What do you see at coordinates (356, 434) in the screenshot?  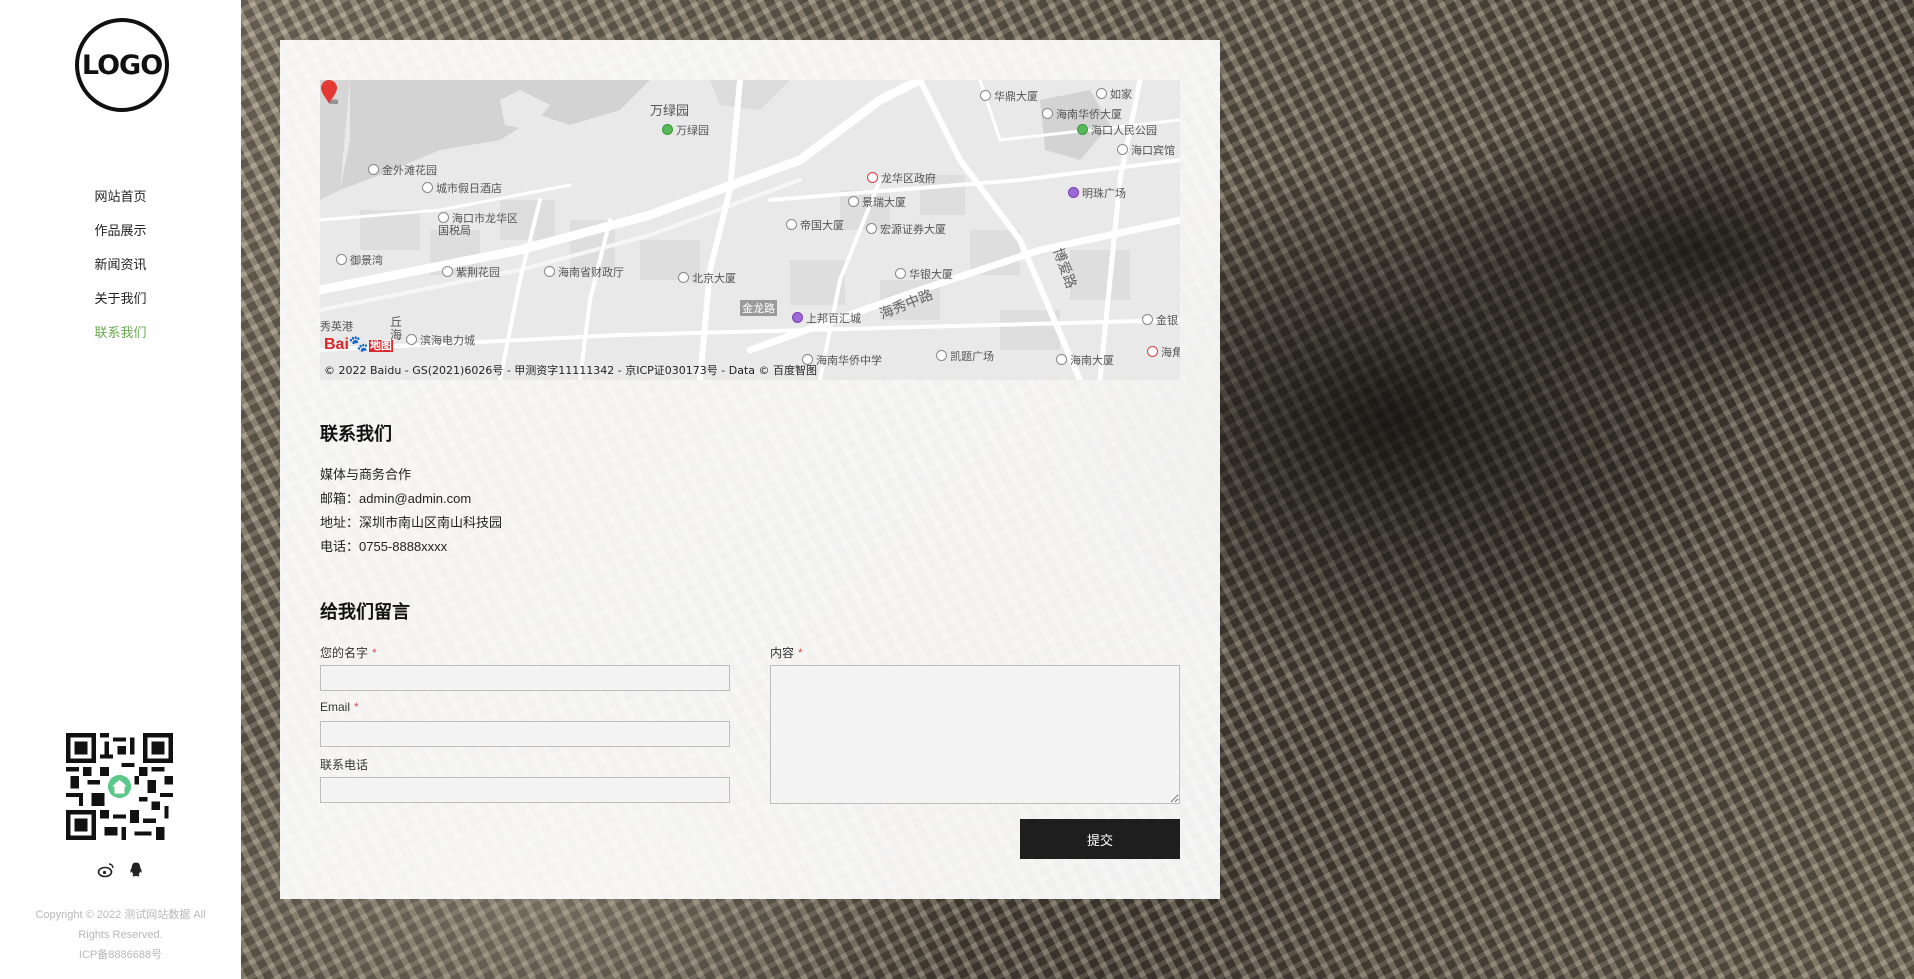 I see `contact-title: 联系我们` at bounding box center [356, 434].